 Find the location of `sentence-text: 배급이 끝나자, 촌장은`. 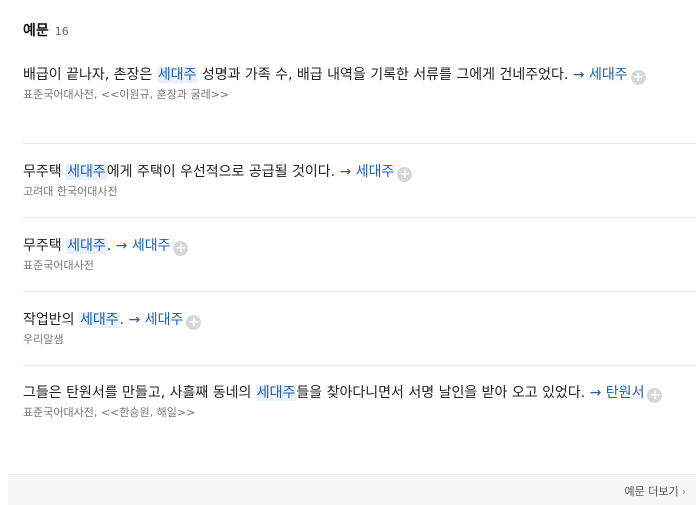

sentence-text: 배급이 끝나자, 촌장은 is located at coordinates (90, 75).